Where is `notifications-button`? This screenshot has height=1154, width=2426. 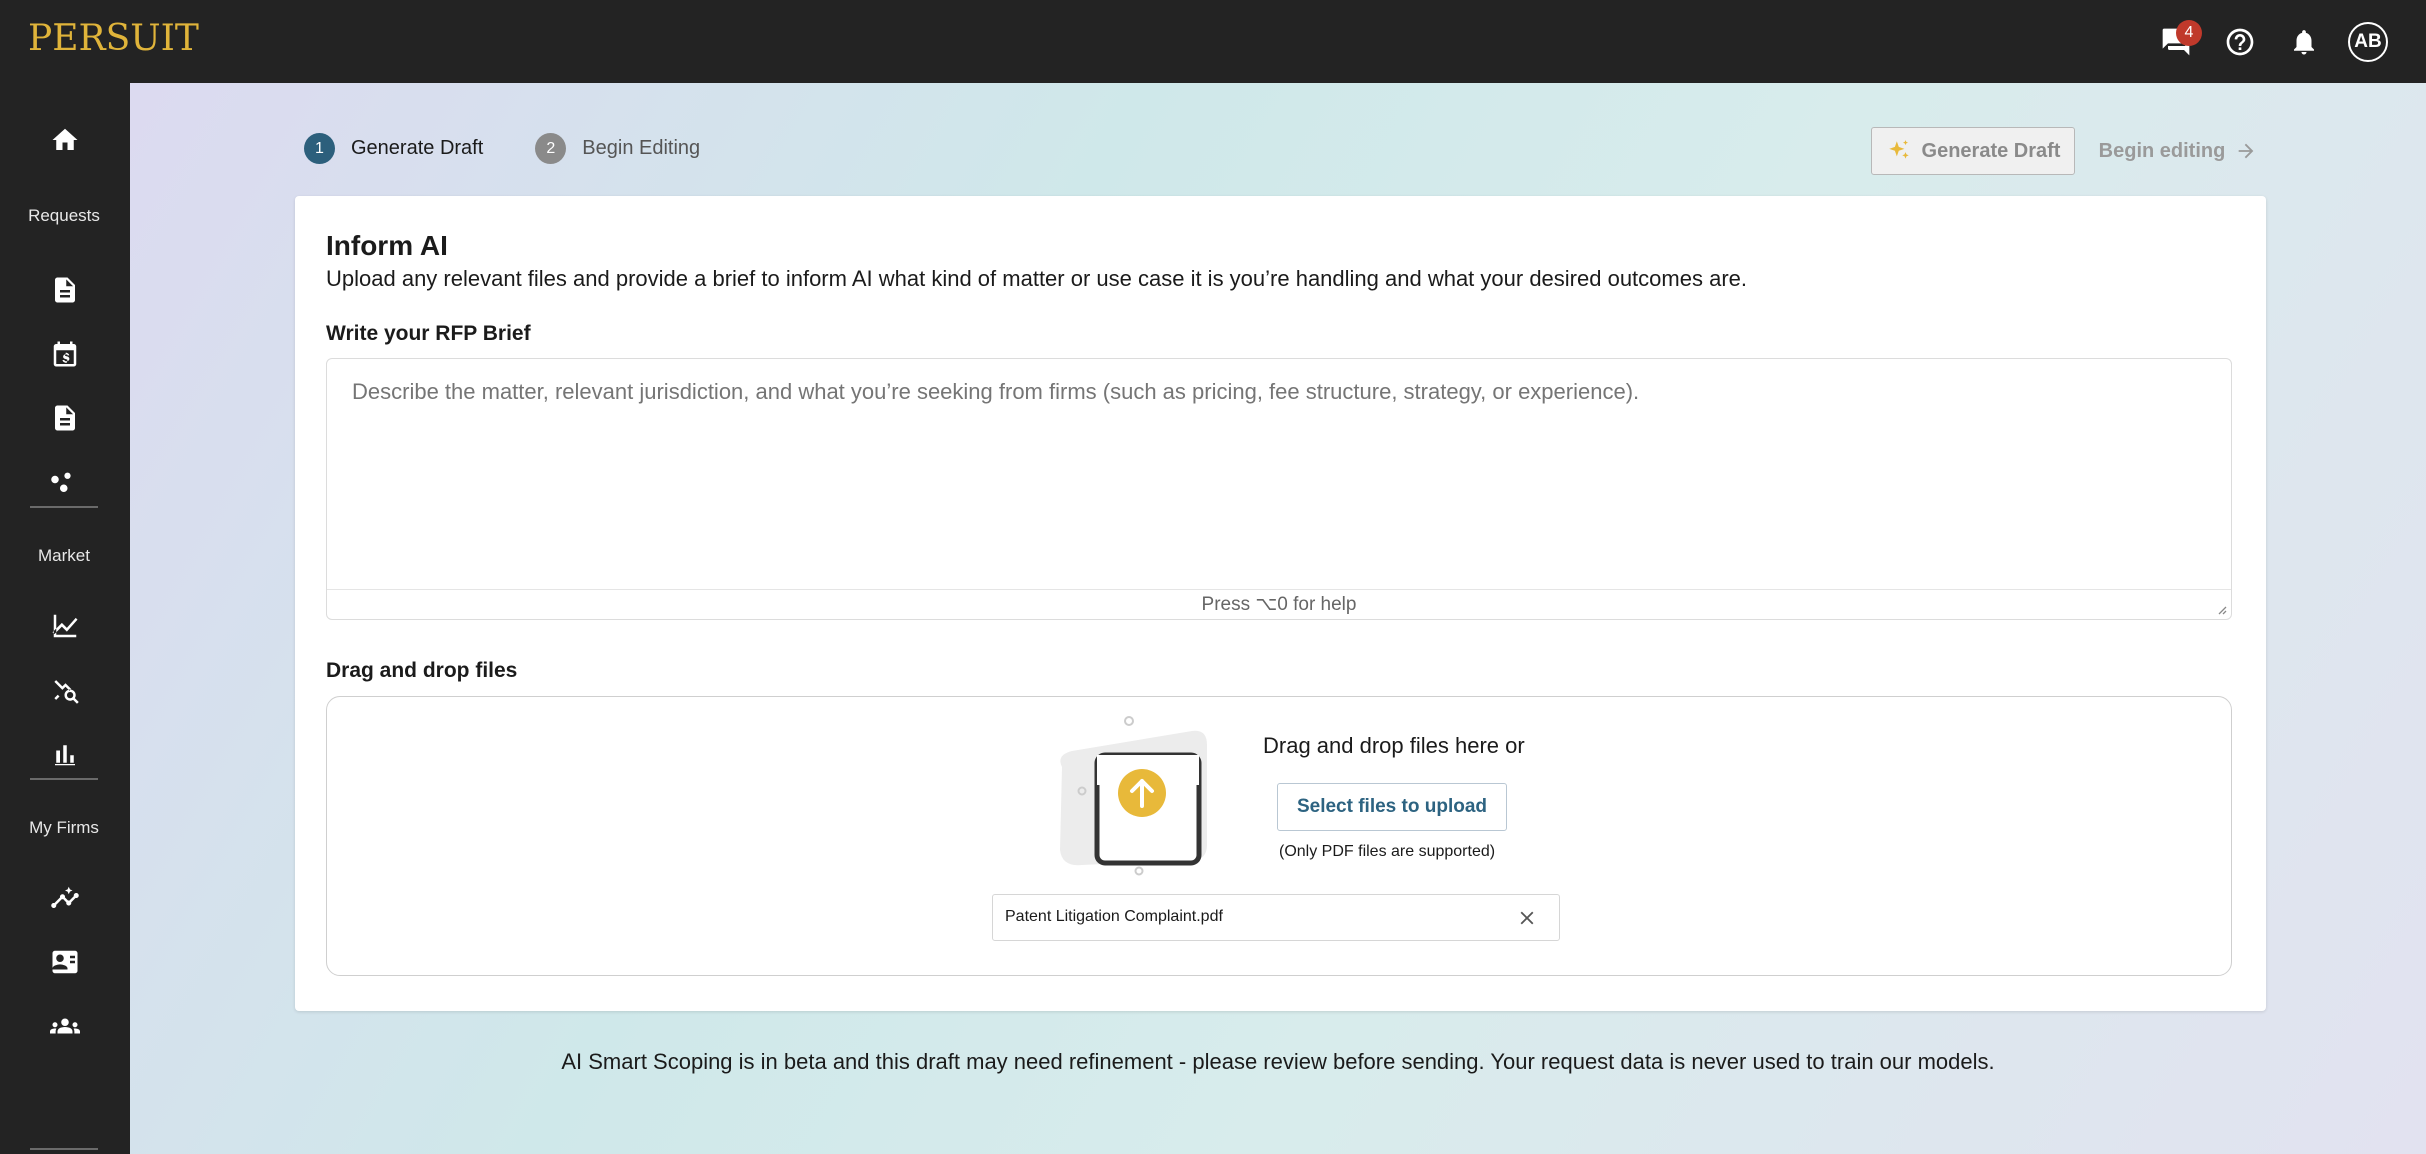 notifications-button is located at coordinates (2304, 42).